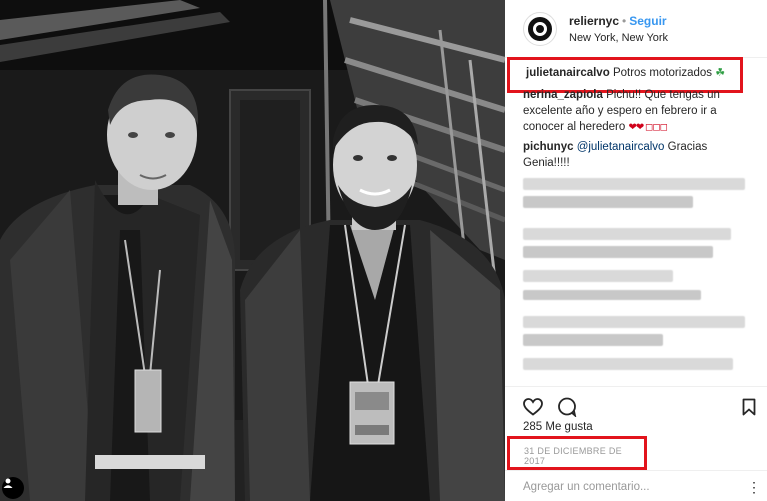  I want to click on bookmark-glyph, so click(749, 407).